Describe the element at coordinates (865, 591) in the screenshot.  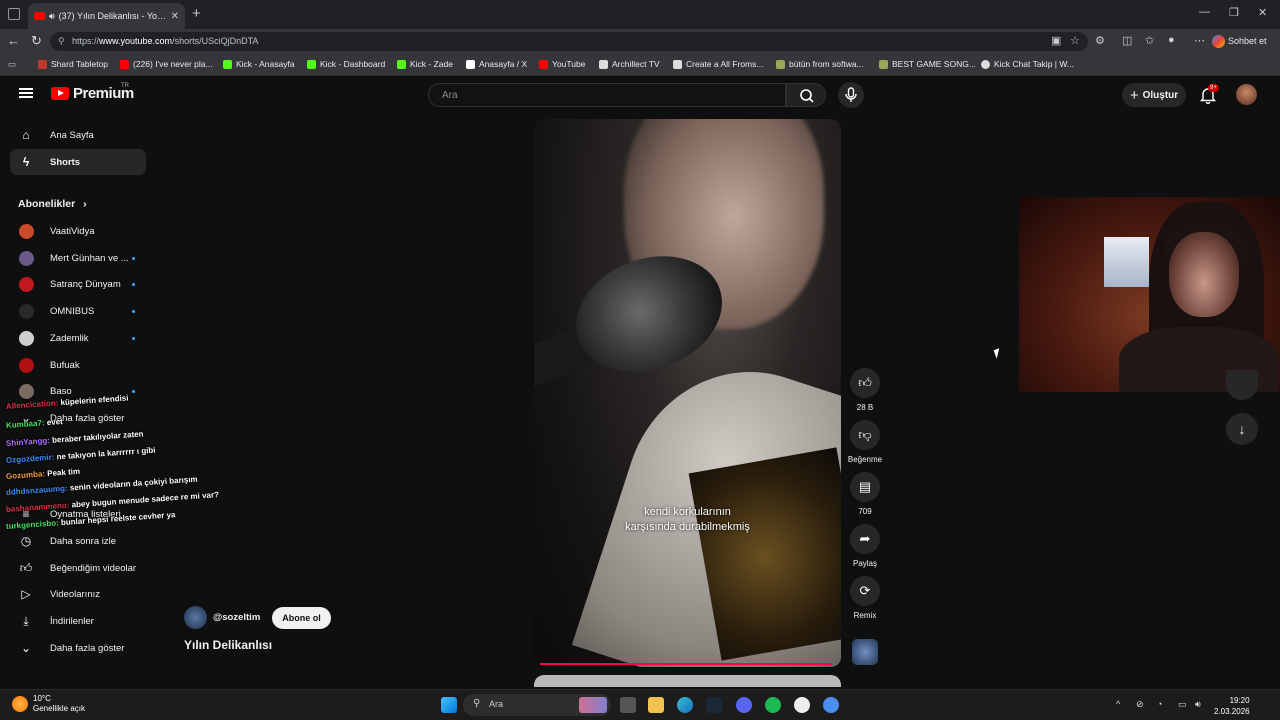
I see `remix-button: ⟳` at that location.